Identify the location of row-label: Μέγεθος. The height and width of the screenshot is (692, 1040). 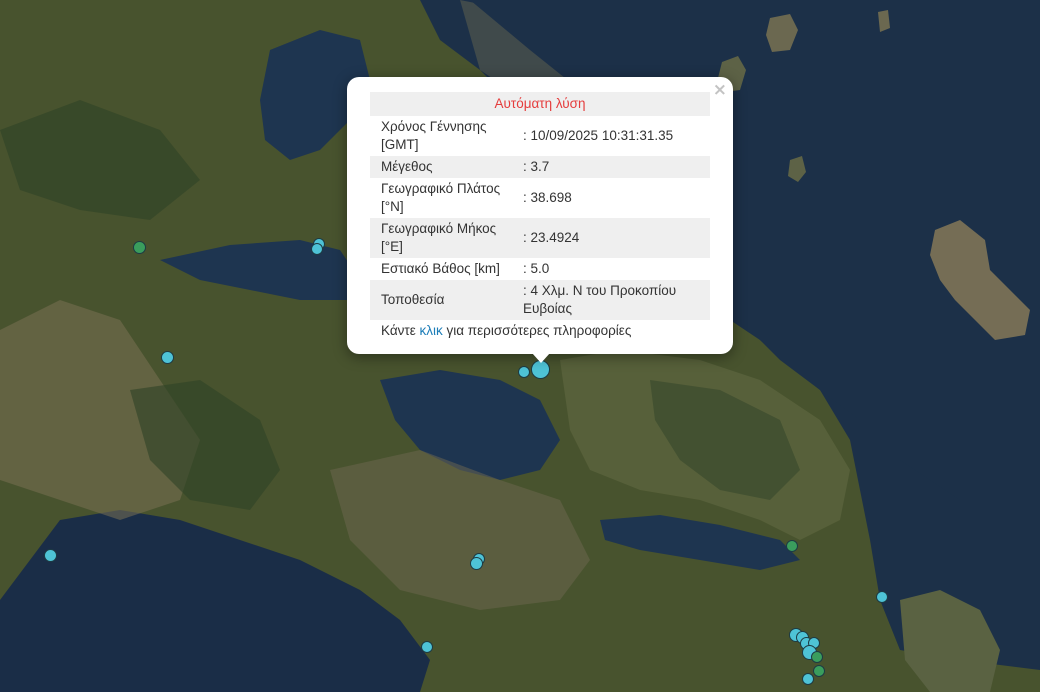
(407, 166).